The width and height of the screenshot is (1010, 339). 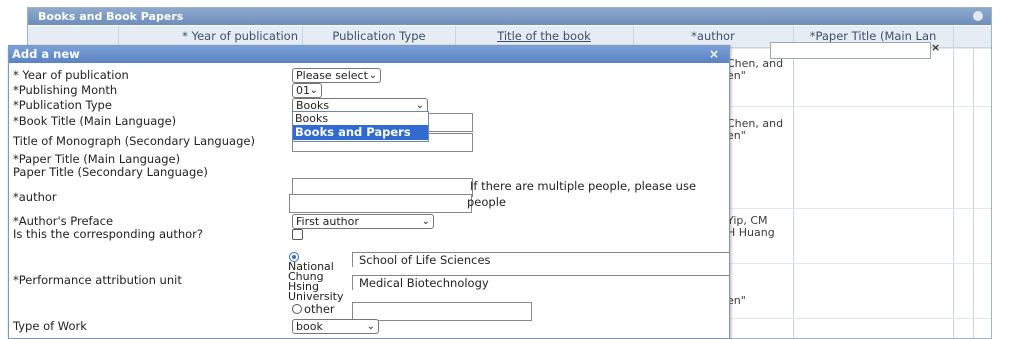 What do you see at coordinates (97, 159) in the screenshot?
I see `paper-title-main-label: *Paper Title (Main Language)` at bounding box center [97, 159].